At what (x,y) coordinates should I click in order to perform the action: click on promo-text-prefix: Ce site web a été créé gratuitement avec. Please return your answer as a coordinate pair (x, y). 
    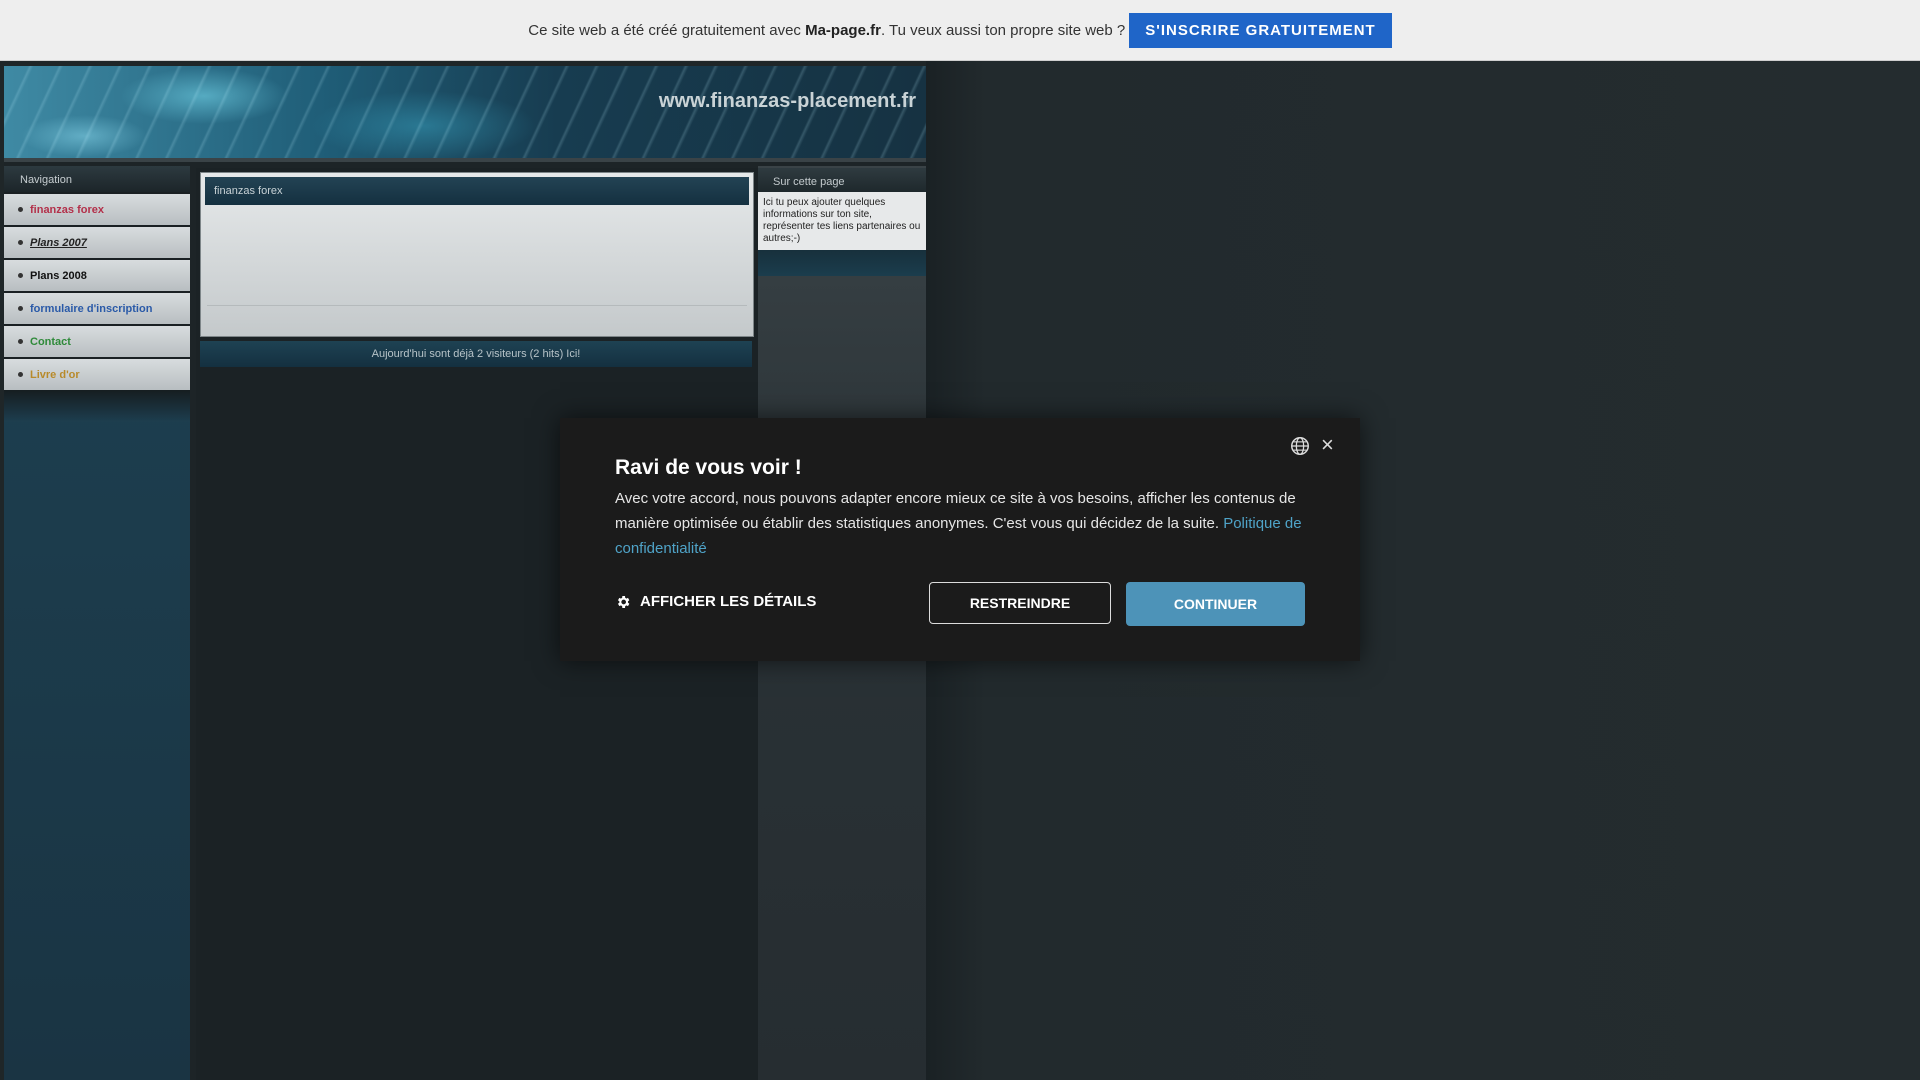
    Looking at the image, I should click on (667, 30).